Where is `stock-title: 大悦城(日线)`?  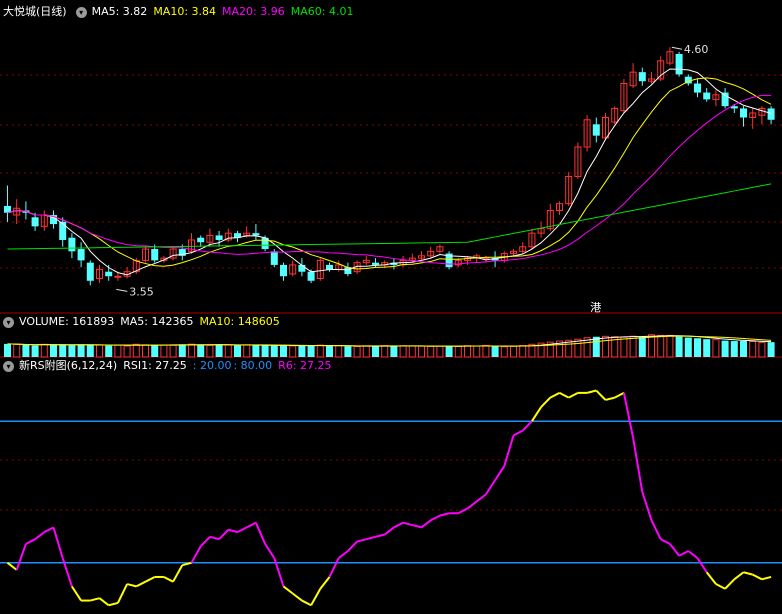 stock-title: 大悦城(日线) is located at coordinates (35, 12).